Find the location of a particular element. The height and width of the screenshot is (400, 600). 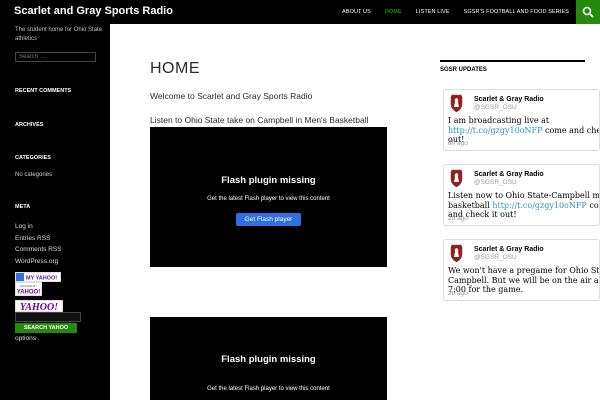

meta-link-login: Log in is located at coordinates (38, 227).